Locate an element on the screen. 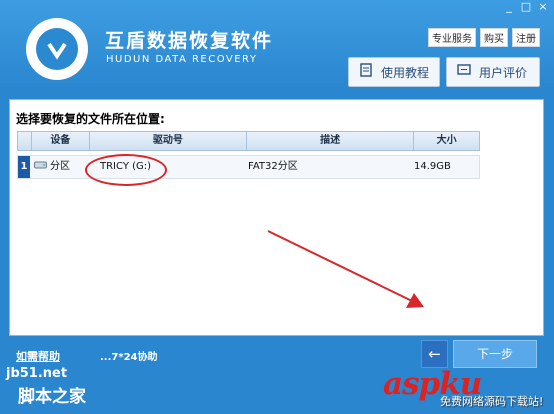 The height and width of the screenshot is (414, 554). minimize-button: _ is located at coordinates (509, 6).